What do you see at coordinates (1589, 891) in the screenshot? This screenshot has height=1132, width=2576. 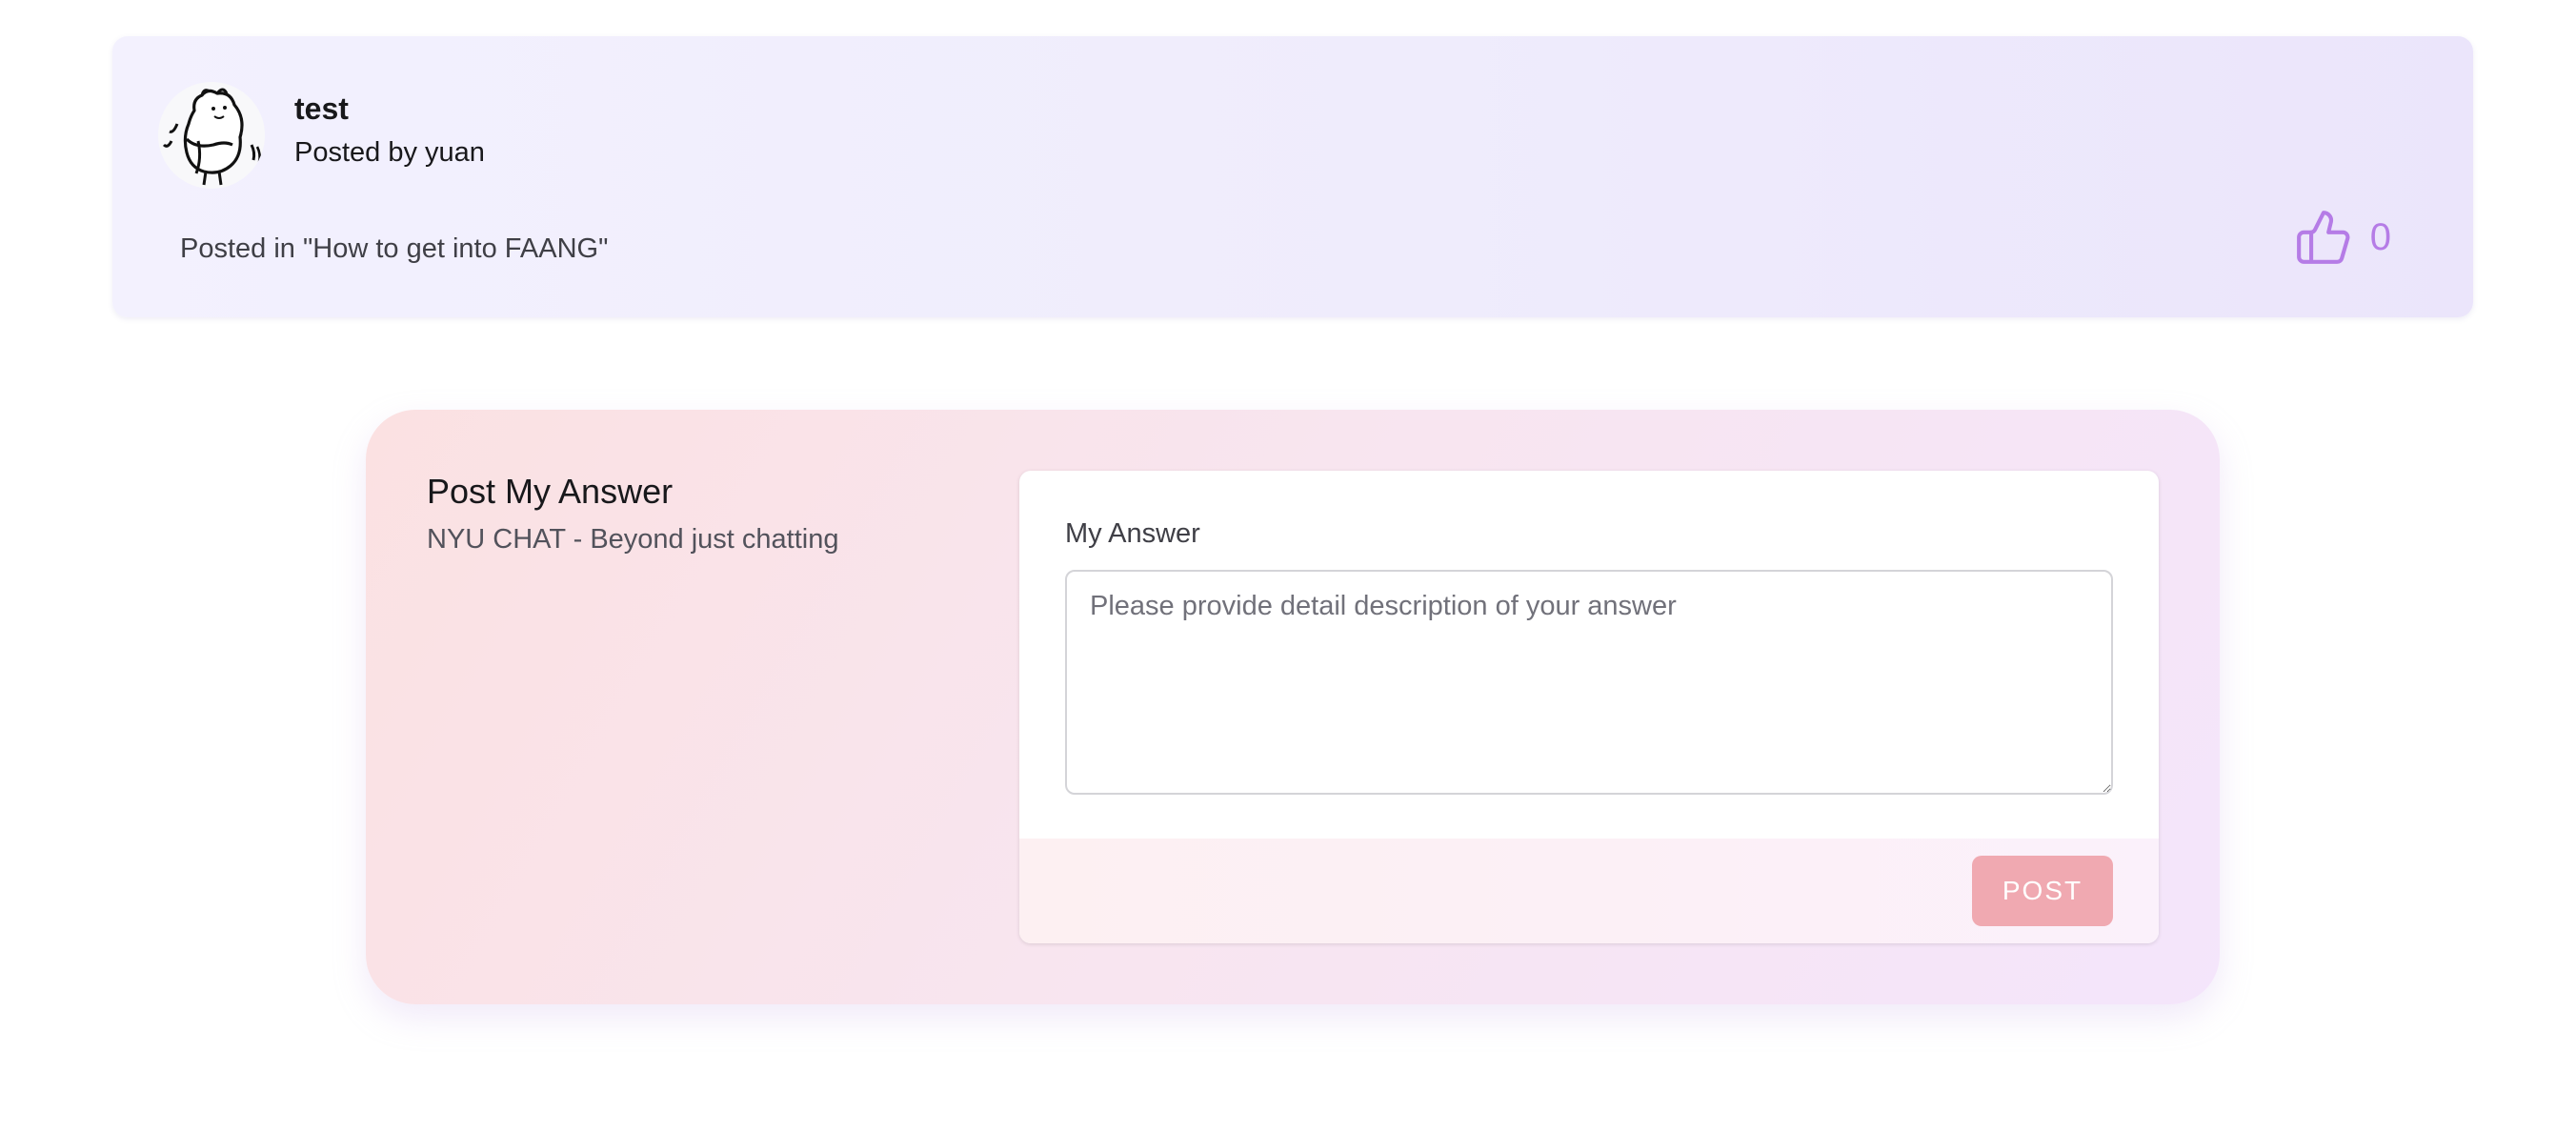 I see `form-footer: POST` at bounding box center [1589, 891].